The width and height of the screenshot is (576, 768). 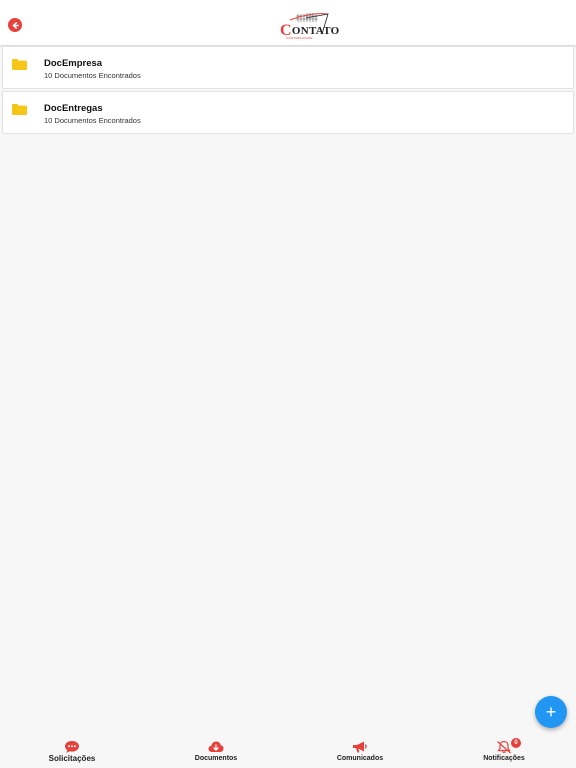 What do you see at coordinates (360, 758) in the screenshot?
I see `tab-label: Comunicados` at bounding box center [360, 758].